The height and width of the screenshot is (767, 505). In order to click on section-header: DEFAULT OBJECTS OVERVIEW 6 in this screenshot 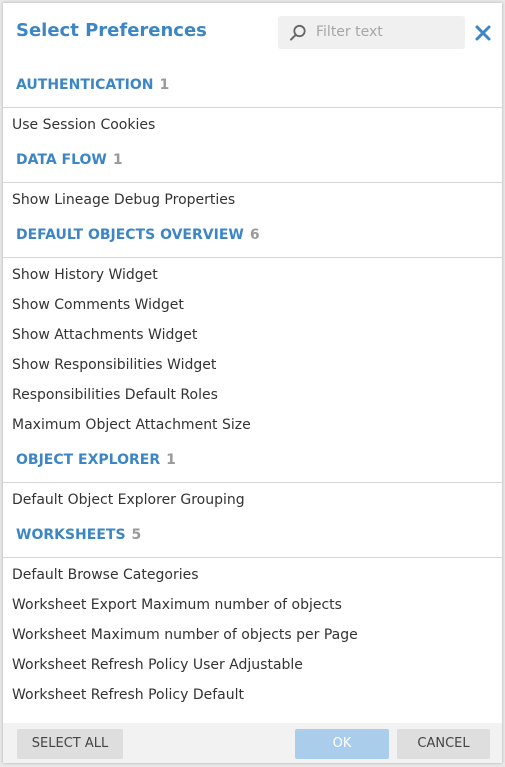, I will do `click(252, 236)`.